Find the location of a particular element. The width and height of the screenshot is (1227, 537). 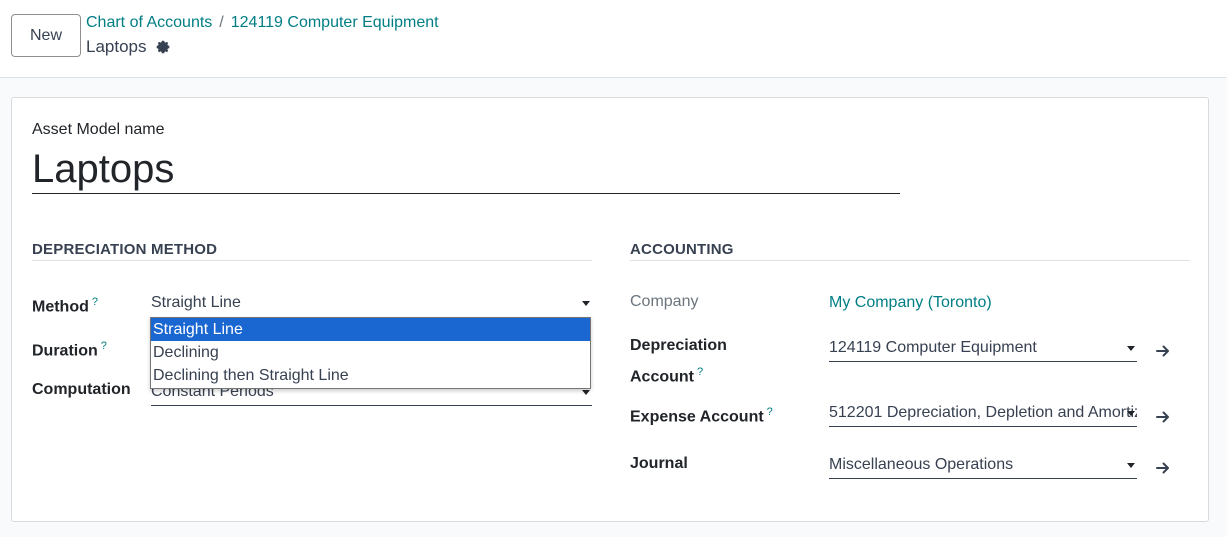

dropdown-option-declining: Declining is located at coordinates (370, 352).